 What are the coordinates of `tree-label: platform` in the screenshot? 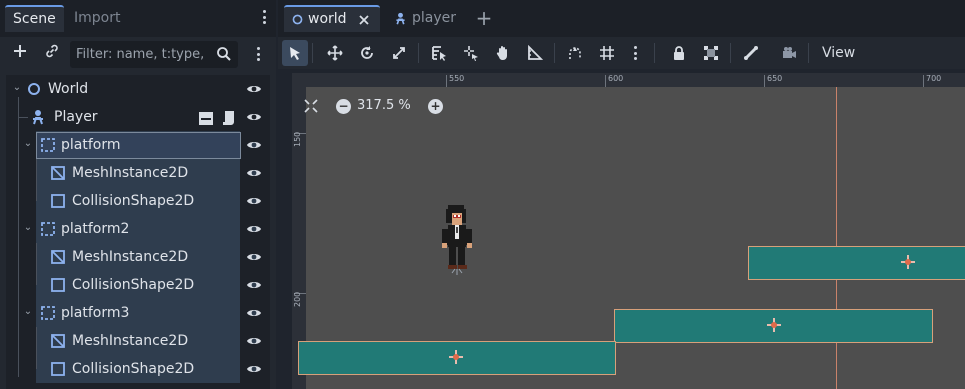 It's located at (91, 145).